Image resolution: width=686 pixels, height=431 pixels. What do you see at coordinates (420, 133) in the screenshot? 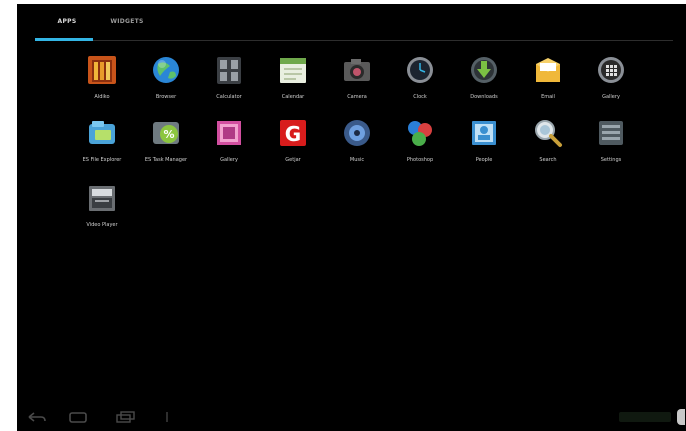
I see `photoshop-express-icon` at bounding box center [420, 133].